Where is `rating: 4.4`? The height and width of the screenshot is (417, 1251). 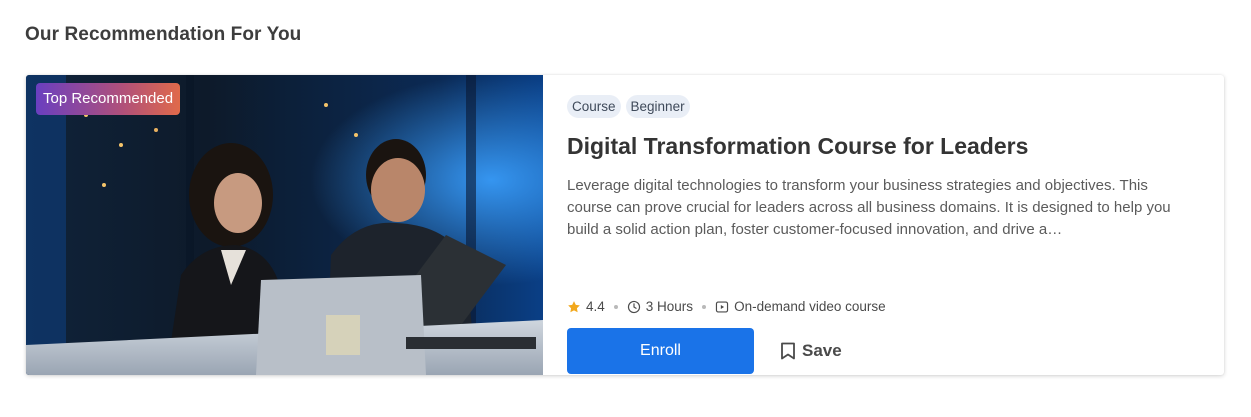
rating: 4.4 is located at coordinates (586, 307).